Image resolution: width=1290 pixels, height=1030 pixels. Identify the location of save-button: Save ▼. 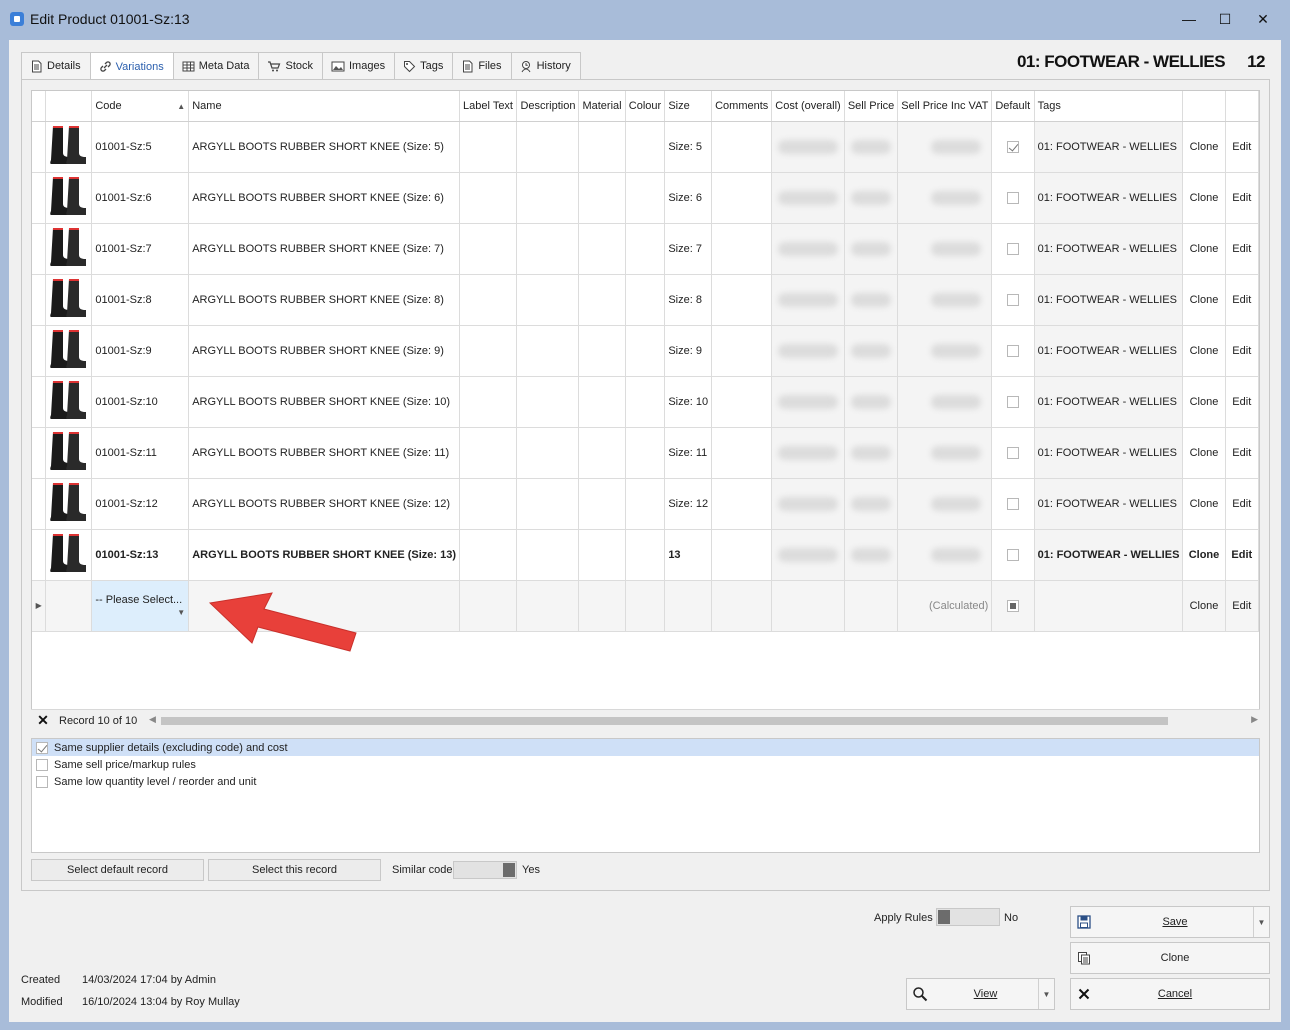
(1170, 922).